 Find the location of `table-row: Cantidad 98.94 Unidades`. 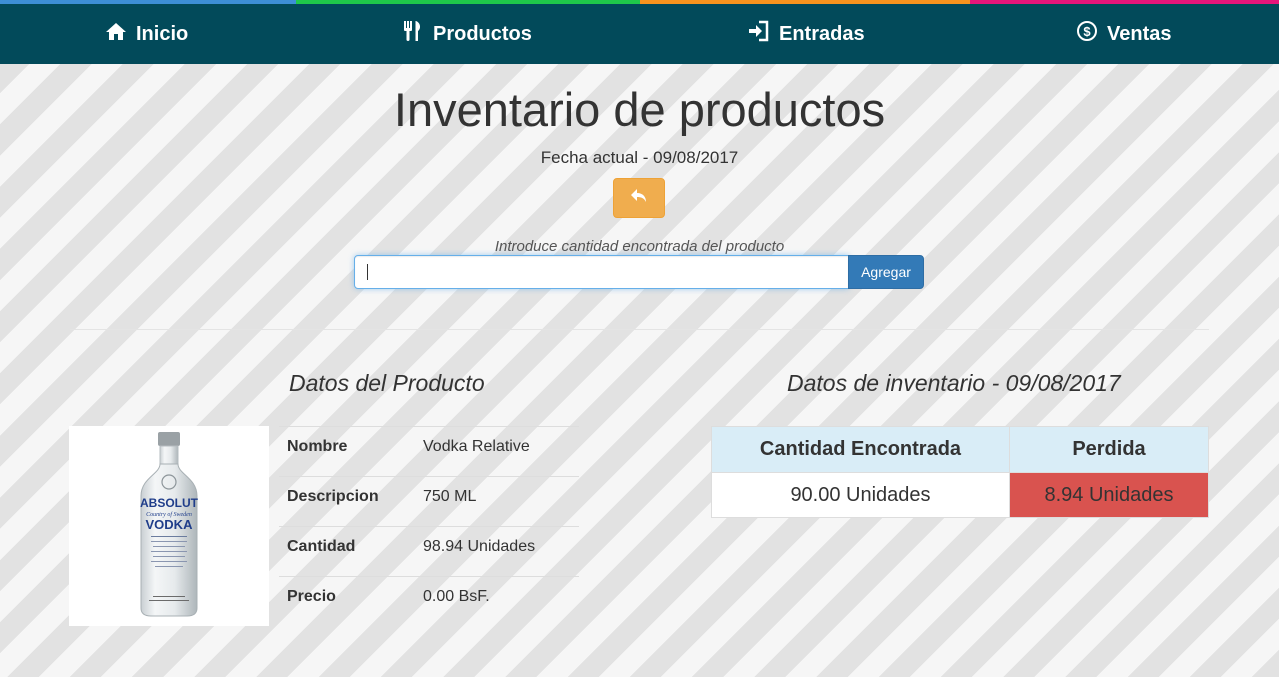

table-row: Cantidad 98.94 Unidades is located at coordinates (429, 551).